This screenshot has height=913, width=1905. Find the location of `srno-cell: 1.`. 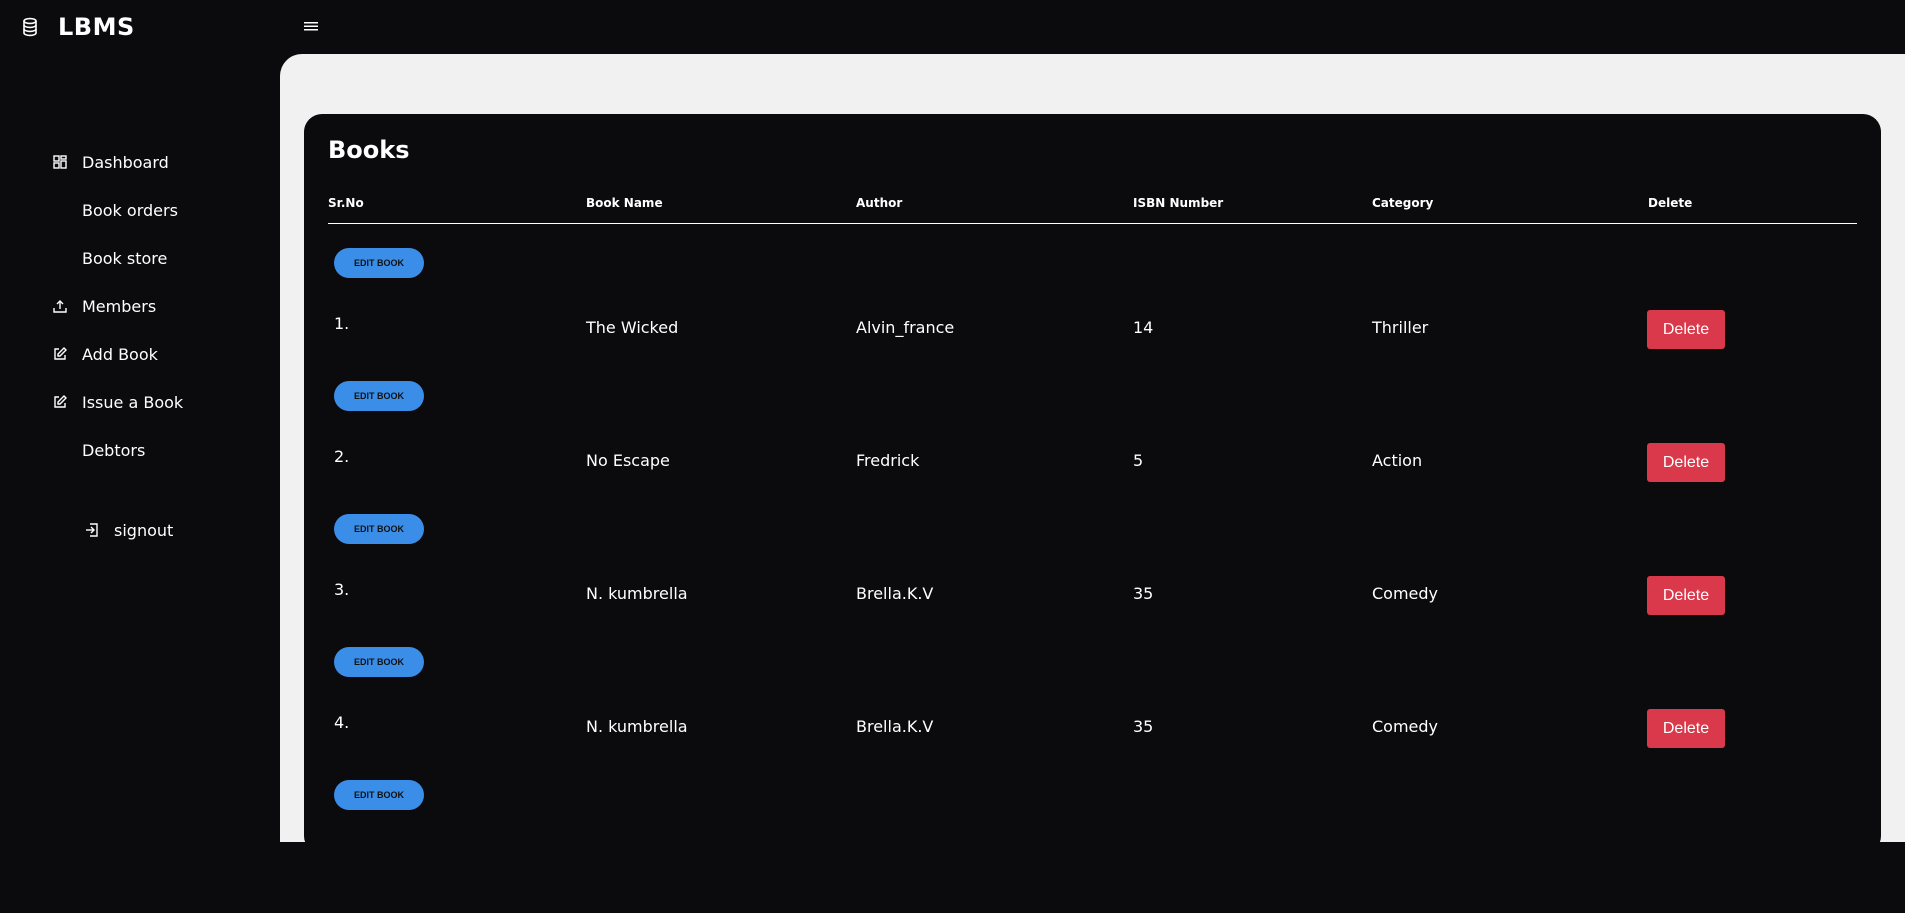

srno-cell: 1. is located at coordinates (342, 323).